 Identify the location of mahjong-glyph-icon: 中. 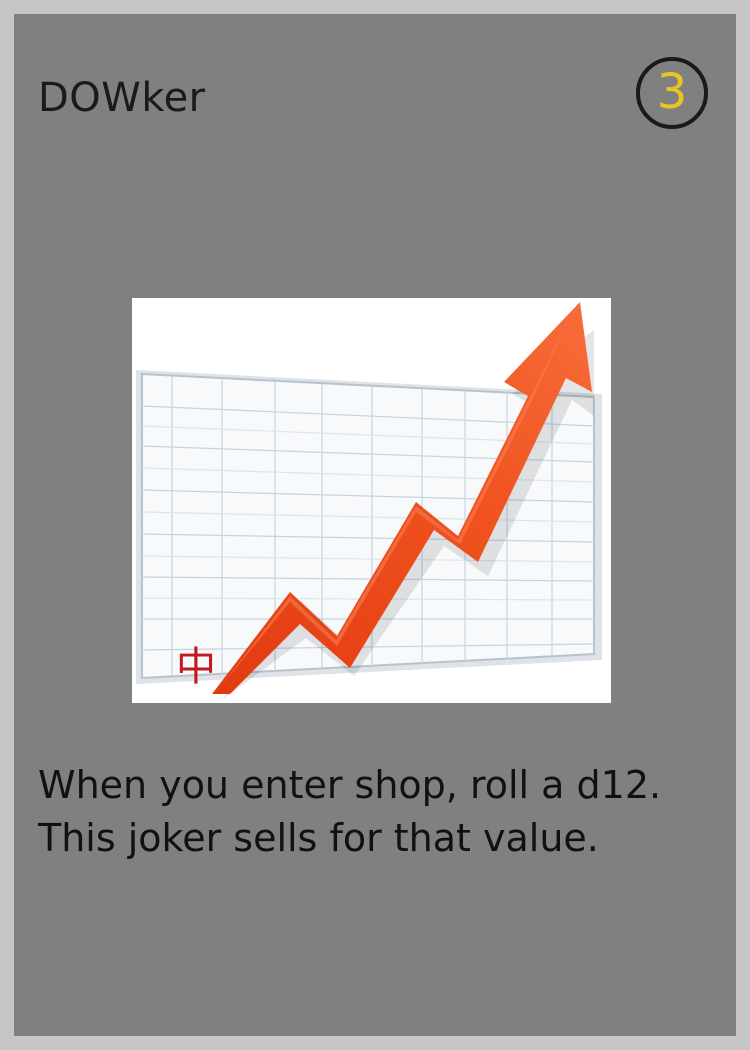
(196, 667).